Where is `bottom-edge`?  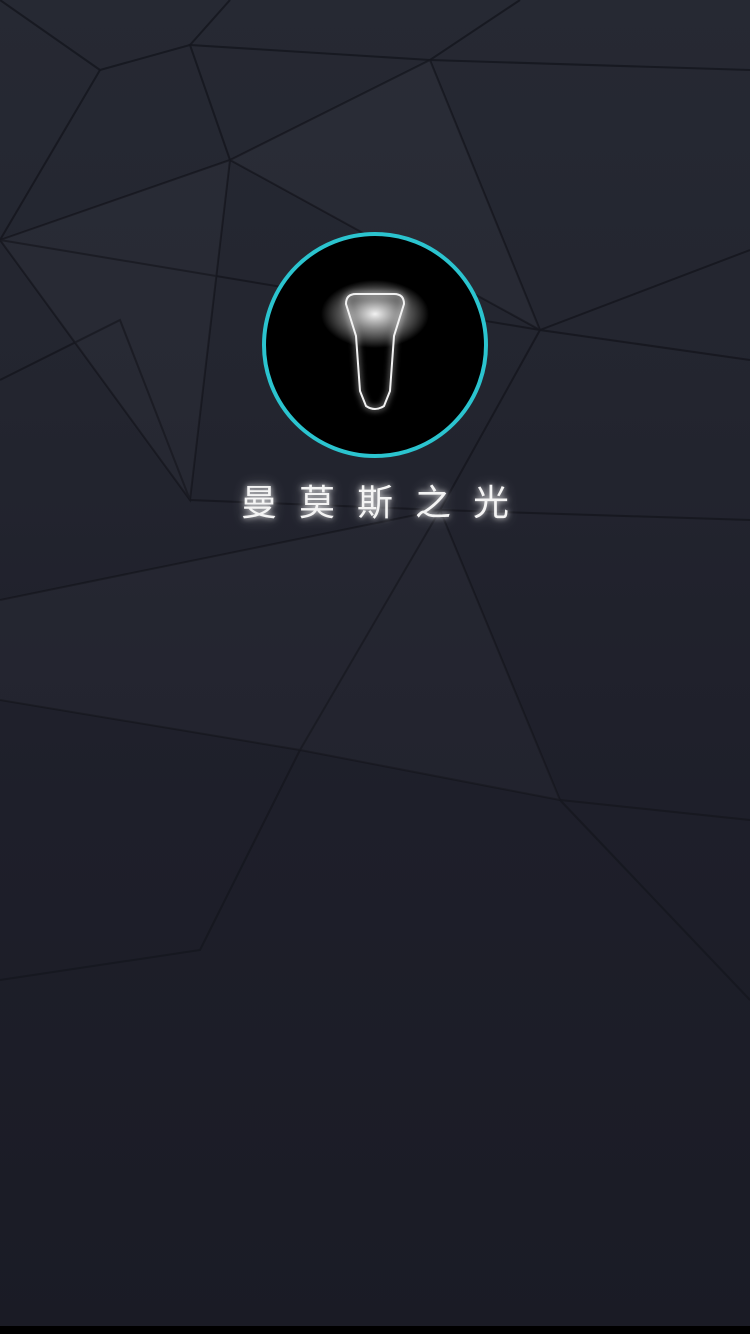
bottom-edge is located at coordinates (375, 1330).